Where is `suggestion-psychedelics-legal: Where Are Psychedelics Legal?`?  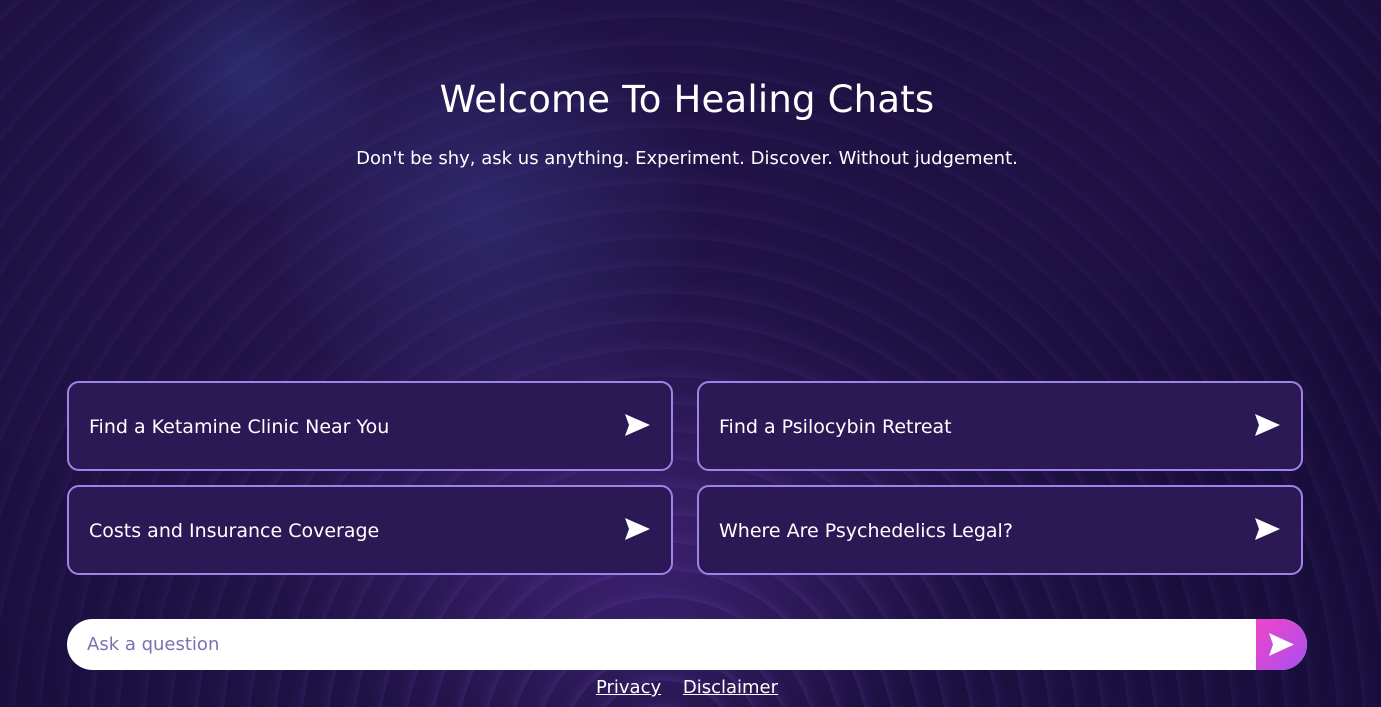
suggestion-psychedelics-legal: Where Are Psychedelics Legal? is located at coordinates (1000, 530).